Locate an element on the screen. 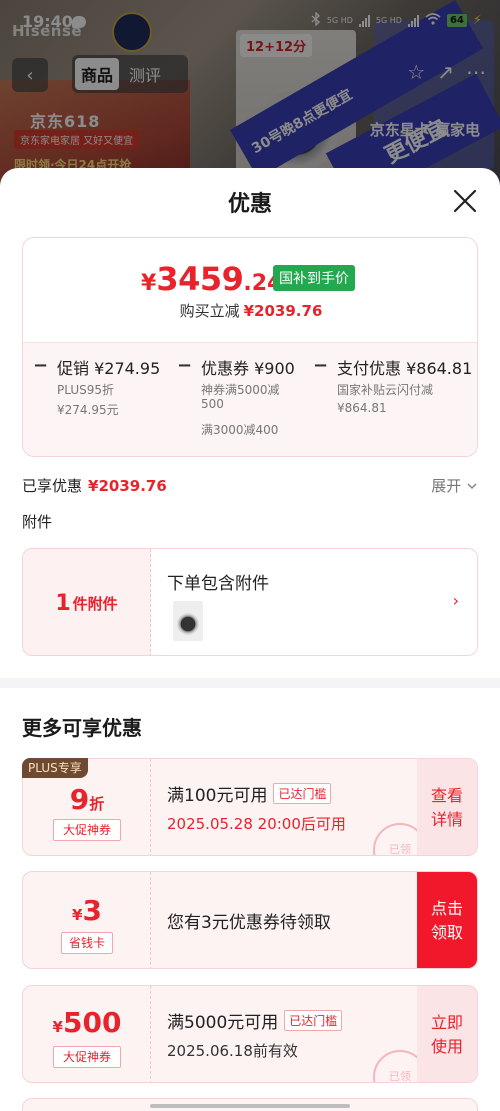  price-integer: 3459 is located at coordinates (200, 279).